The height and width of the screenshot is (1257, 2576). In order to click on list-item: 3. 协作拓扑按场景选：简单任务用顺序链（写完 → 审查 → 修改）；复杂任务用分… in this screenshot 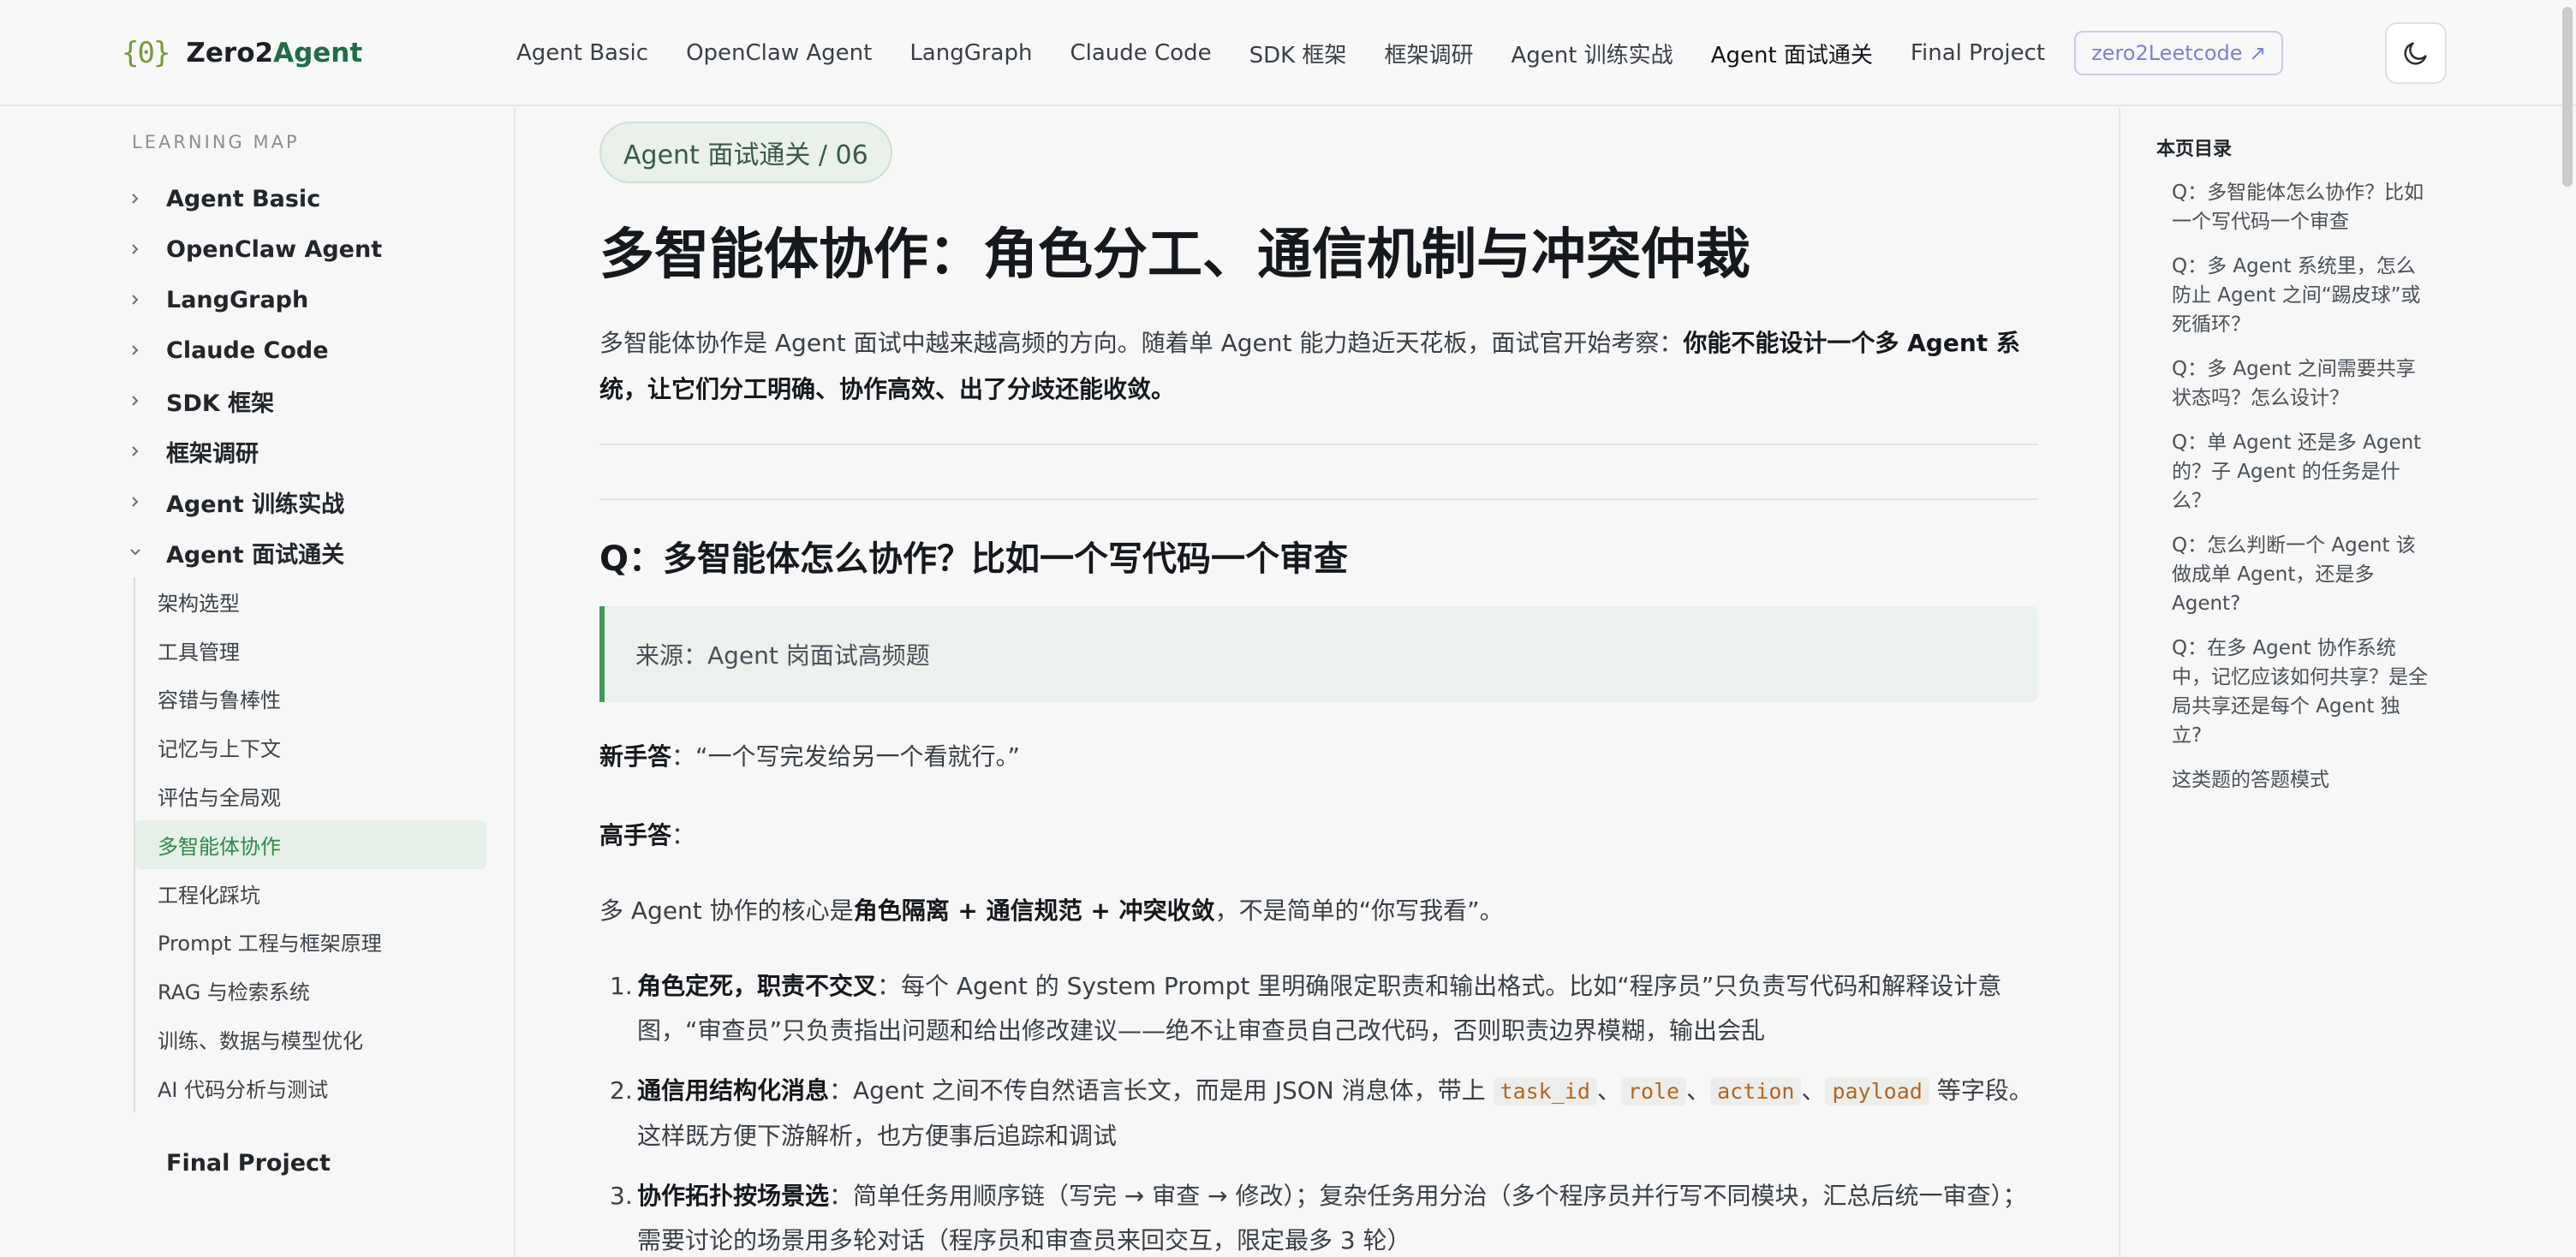, I will do `click(1318, 1218)`.